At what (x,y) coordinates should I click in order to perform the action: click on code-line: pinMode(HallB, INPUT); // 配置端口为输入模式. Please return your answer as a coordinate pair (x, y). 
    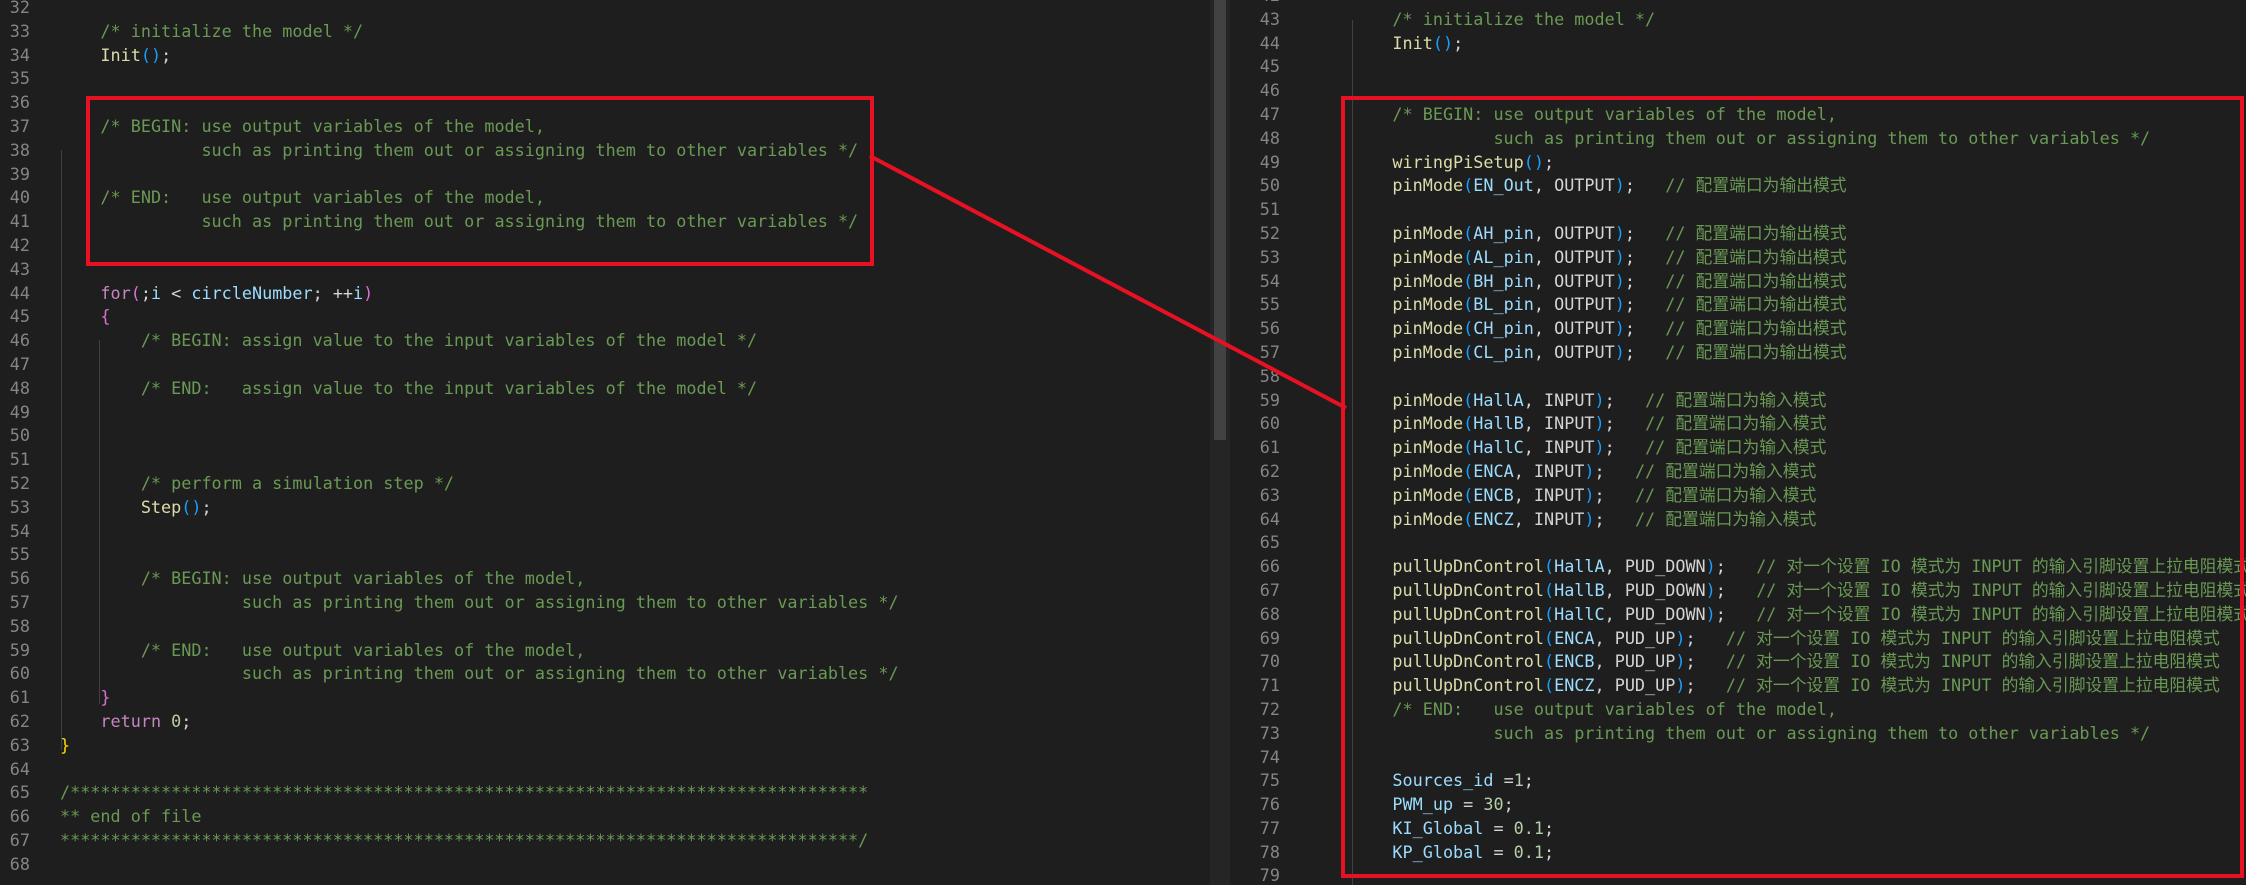
    Looking at the image, I should click on (1799, 424).